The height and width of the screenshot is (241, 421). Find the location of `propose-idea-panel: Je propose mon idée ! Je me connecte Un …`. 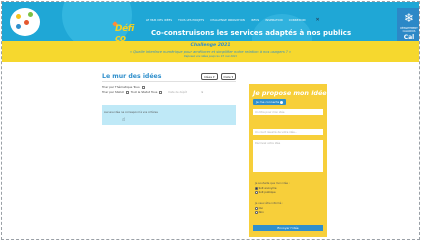

propose-idea-panel: Je propose mon idée ! Je me connecte Un … is located at coordinates (290, 160).